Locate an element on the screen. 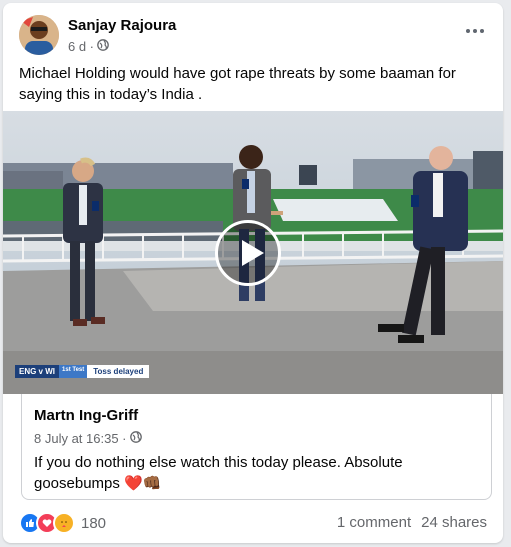 The width and height of the screenshot is (511, 547). play-button is located at coordinates (248, 253).